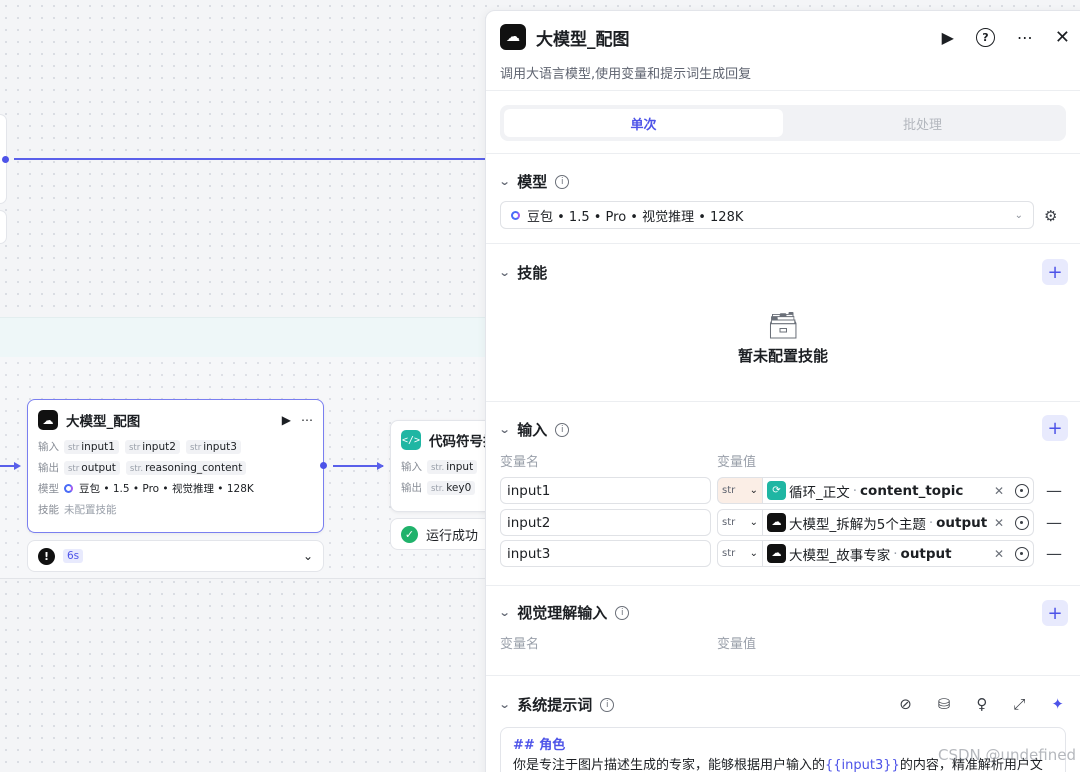  Describe the element at coordinates (48, 468) in the screenshot. I see `output-label: 输出` at that location.